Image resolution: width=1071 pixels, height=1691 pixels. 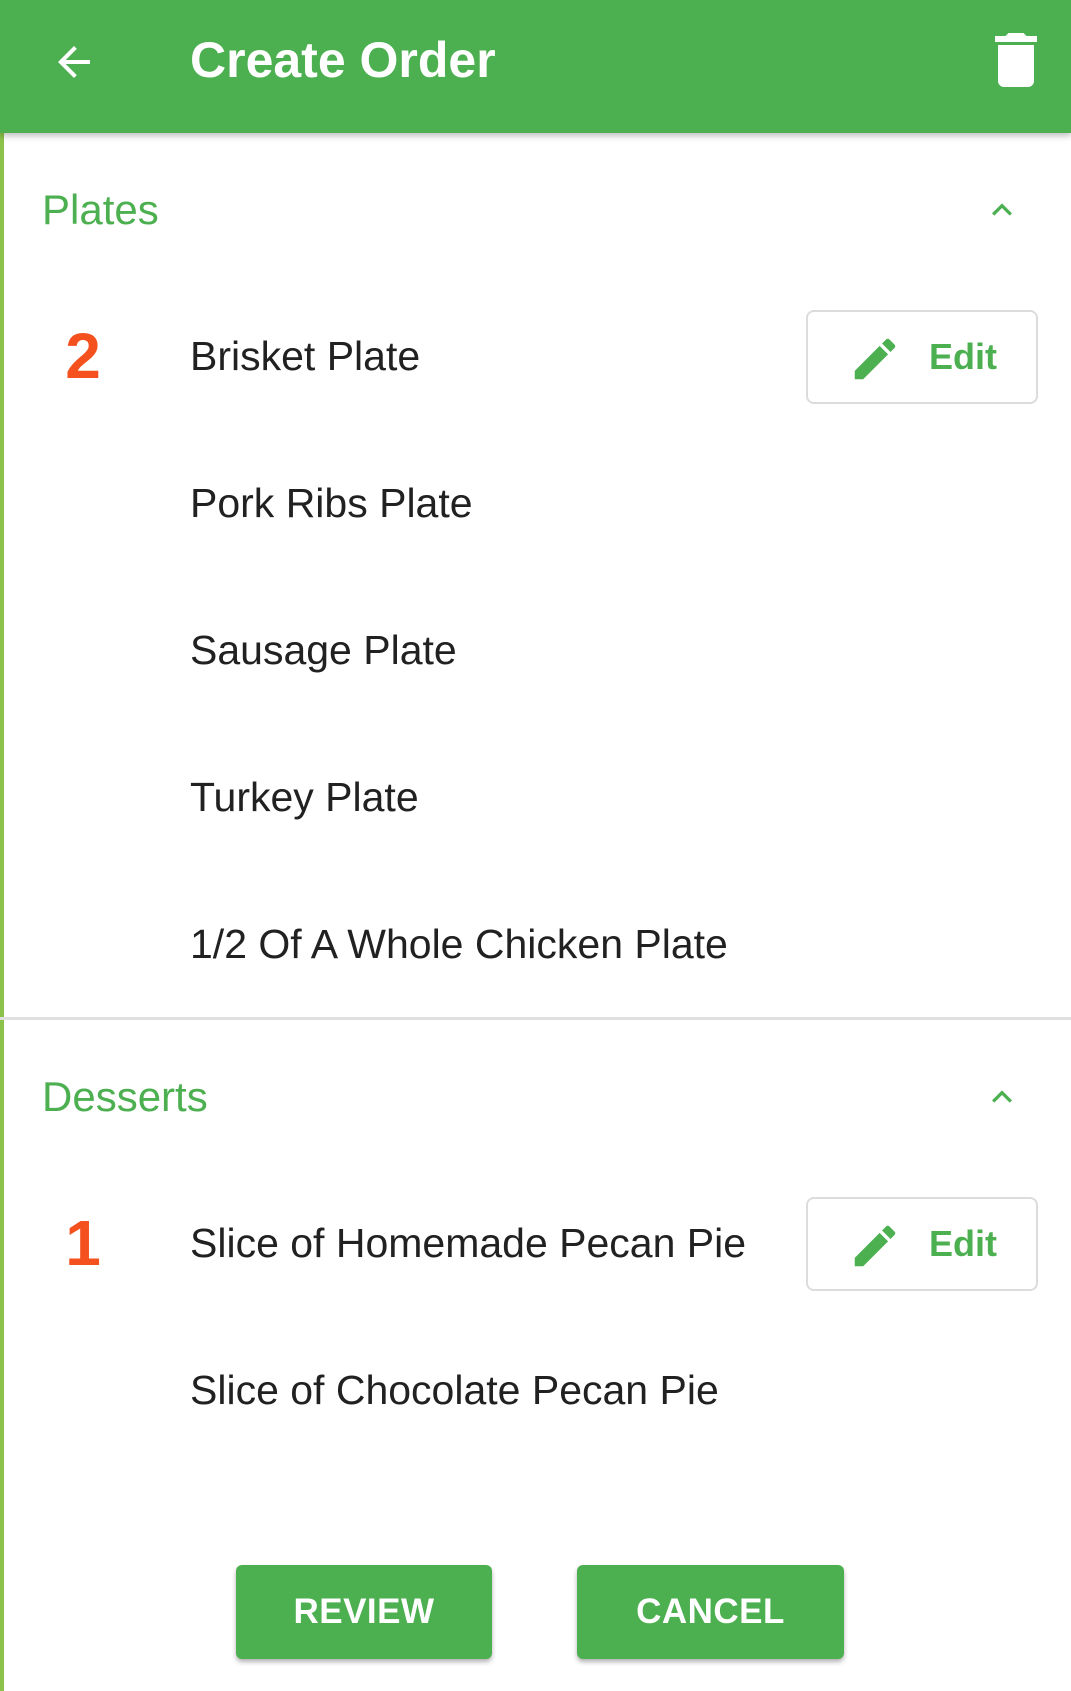 What do you see at coordinates (535, 797) in the screenshot?
I see `list-item: Turkey Plate` at bounding box center [535, 797].